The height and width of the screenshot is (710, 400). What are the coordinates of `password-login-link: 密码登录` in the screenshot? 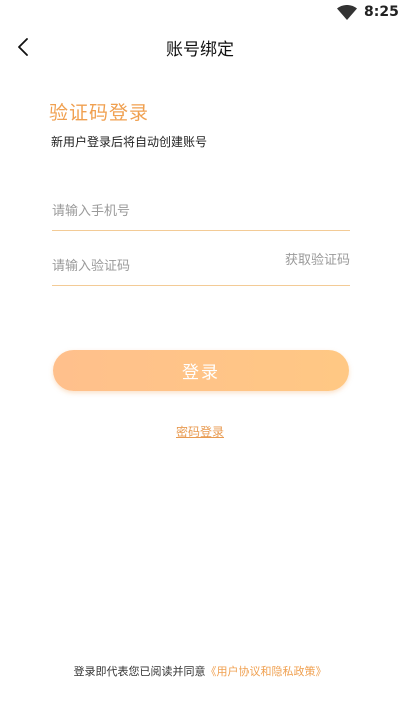 It's located at (200, 431).